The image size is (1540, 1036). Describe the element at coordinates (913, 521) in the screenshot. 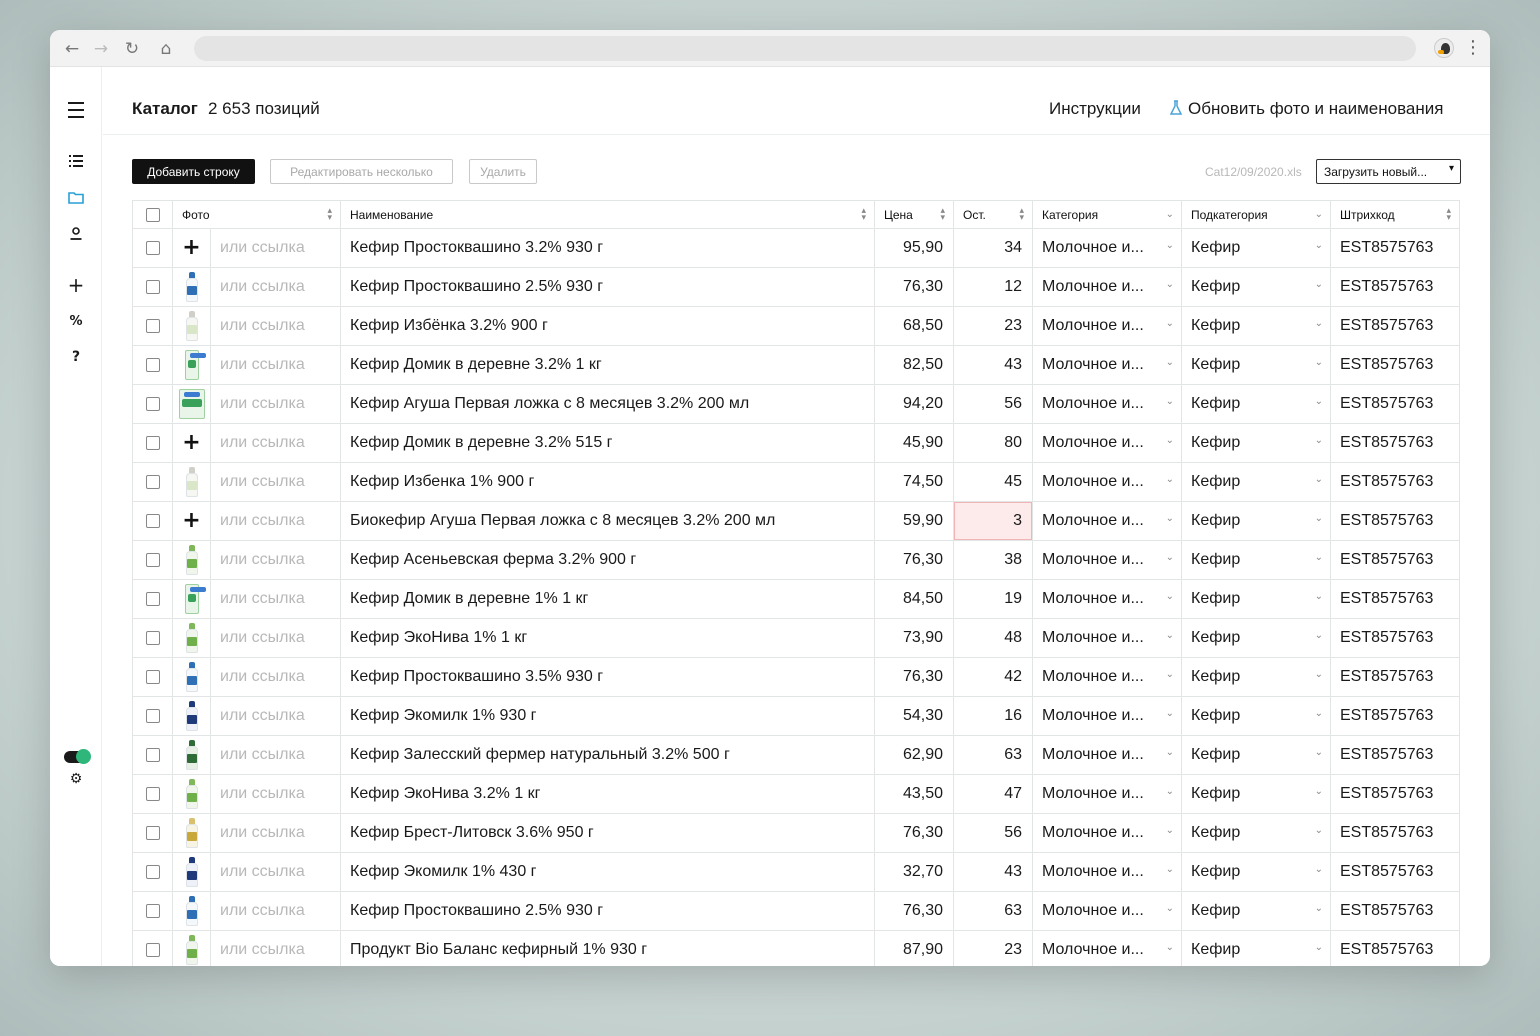

I see `price-cell: 59,90` at that location.